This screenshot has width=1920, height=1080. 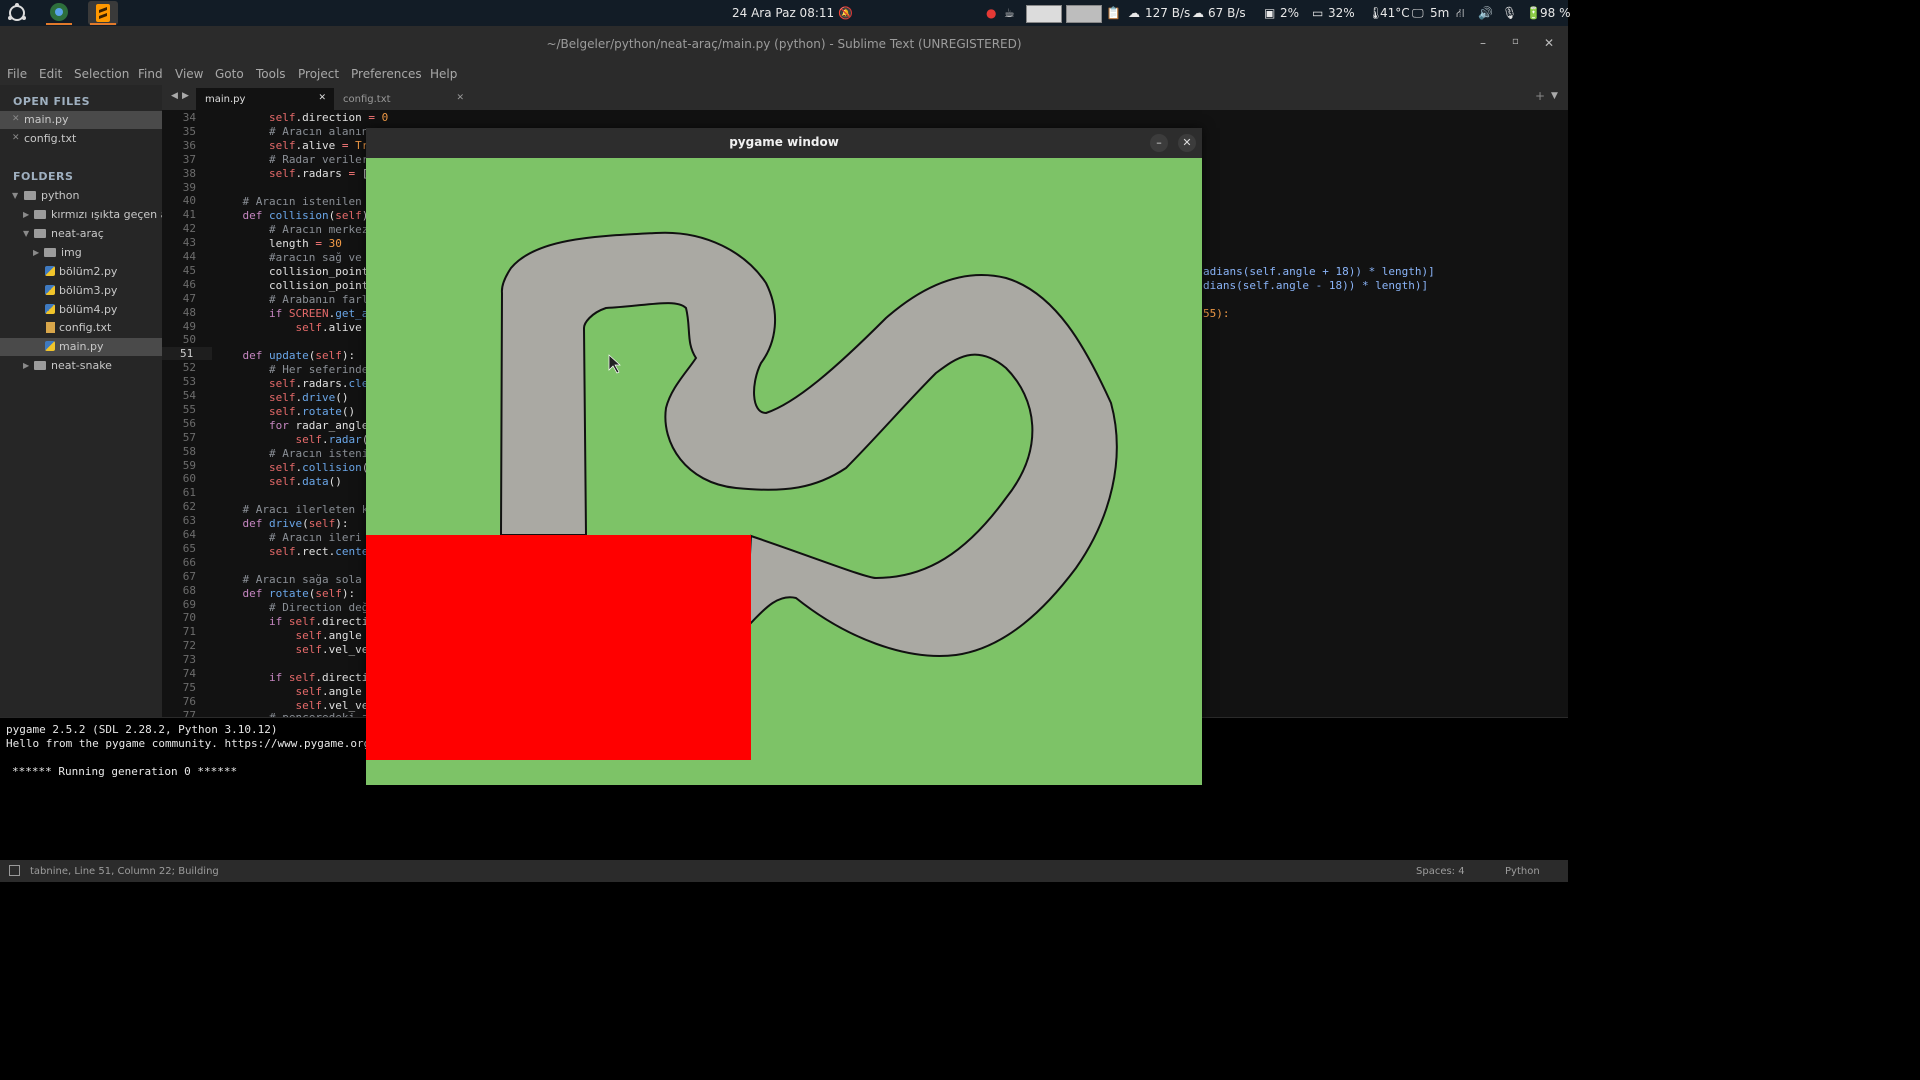 I want to click on record-icon: ●, so click(x=991, y=13).